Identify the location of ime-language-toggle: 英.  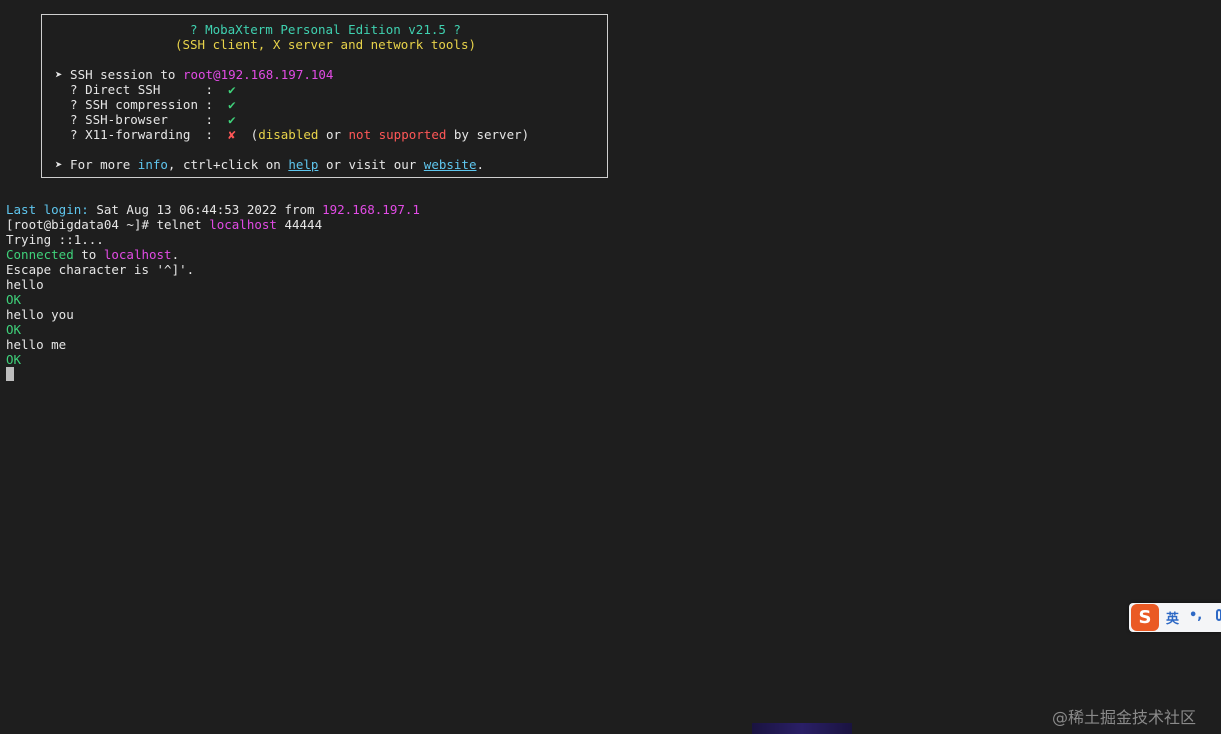
(1172, 617).